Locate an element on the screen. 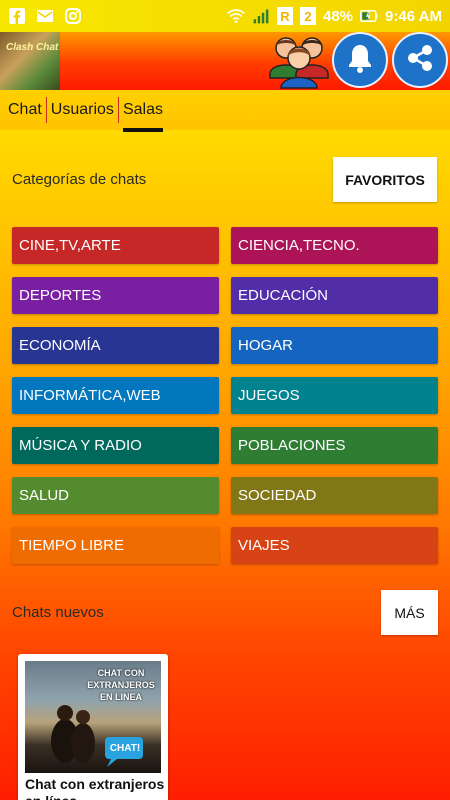 This screenshot has width=450, height=800. facebook-icon is located at coordinates (17, 16).